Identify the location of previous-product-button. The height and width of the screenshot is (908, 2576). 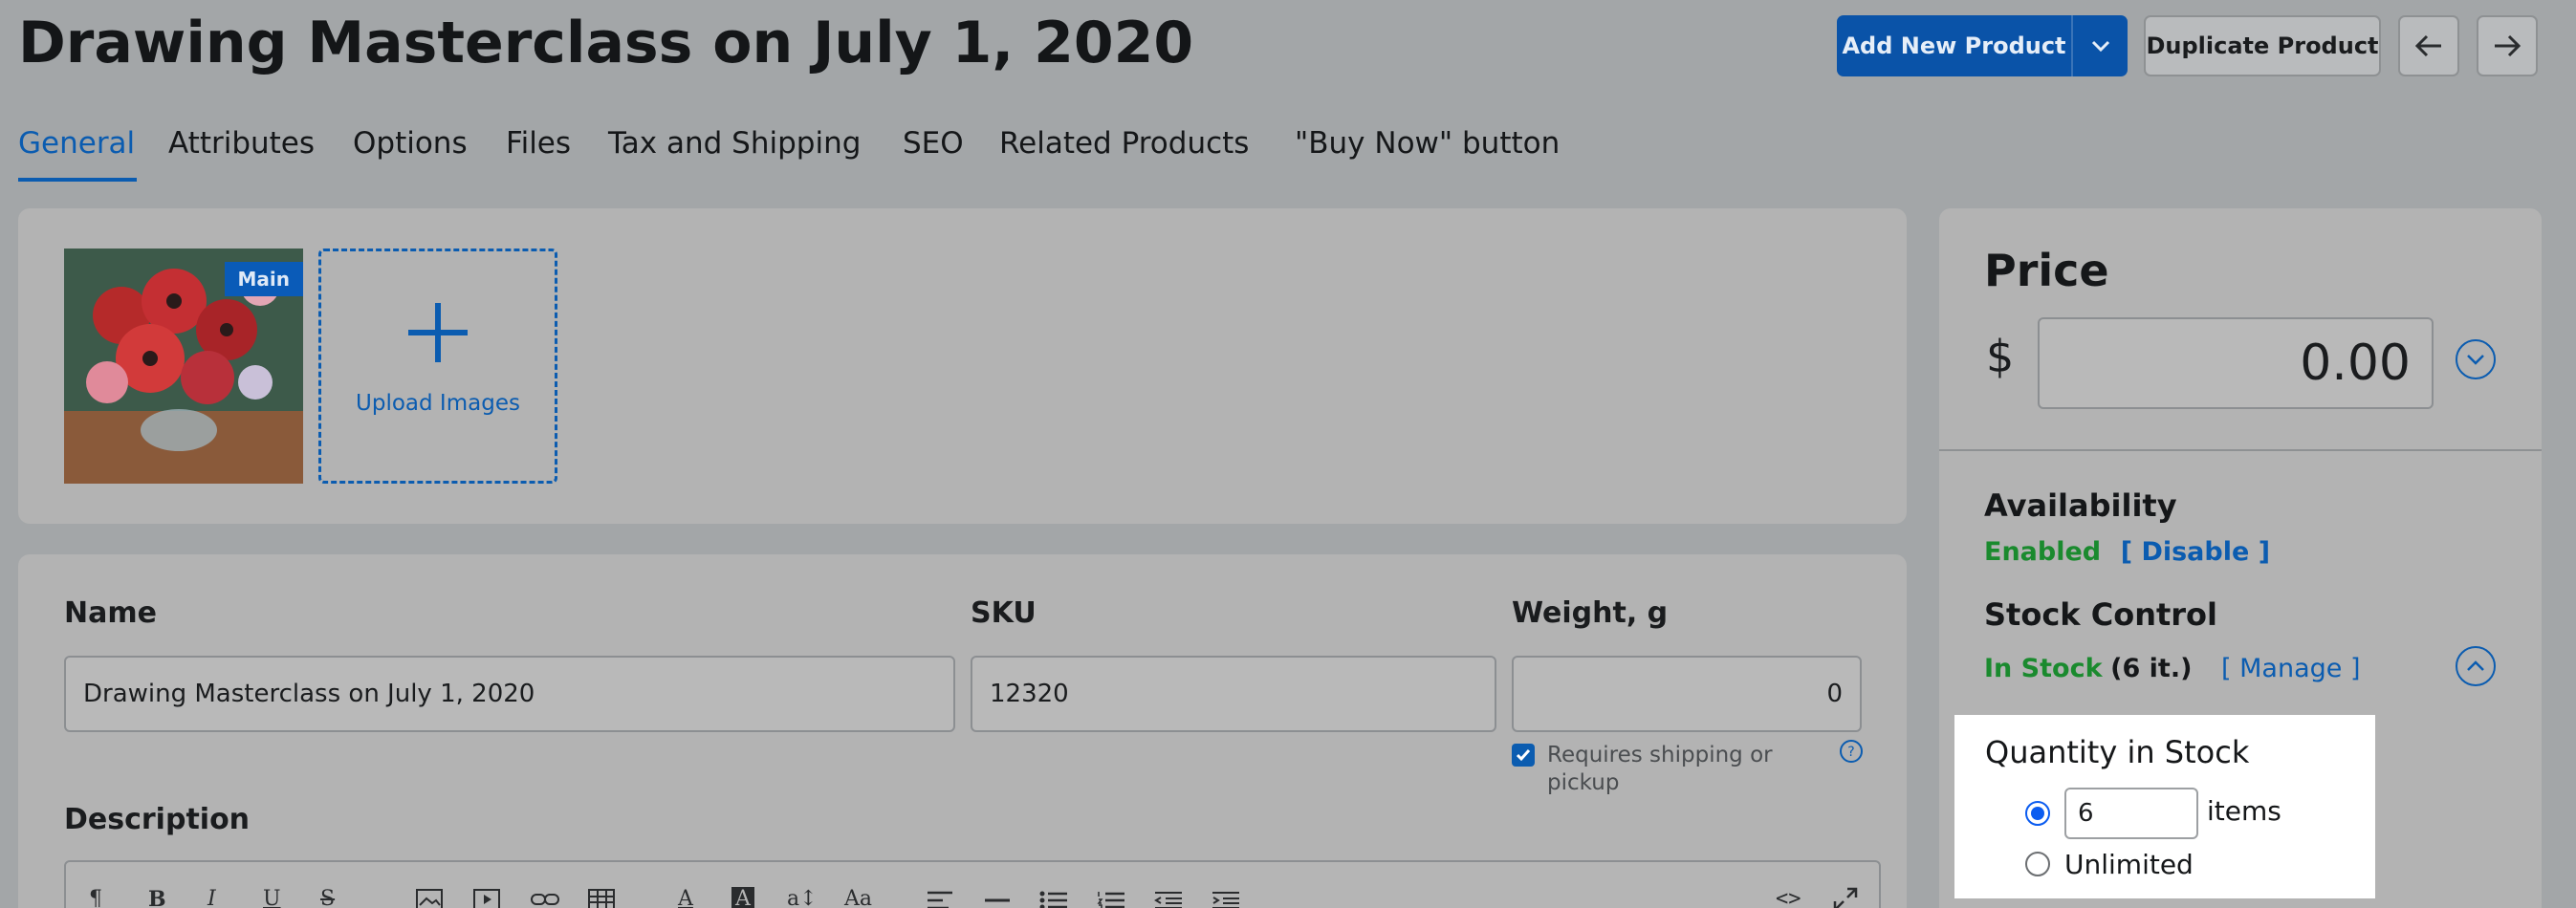
(2428, 45).